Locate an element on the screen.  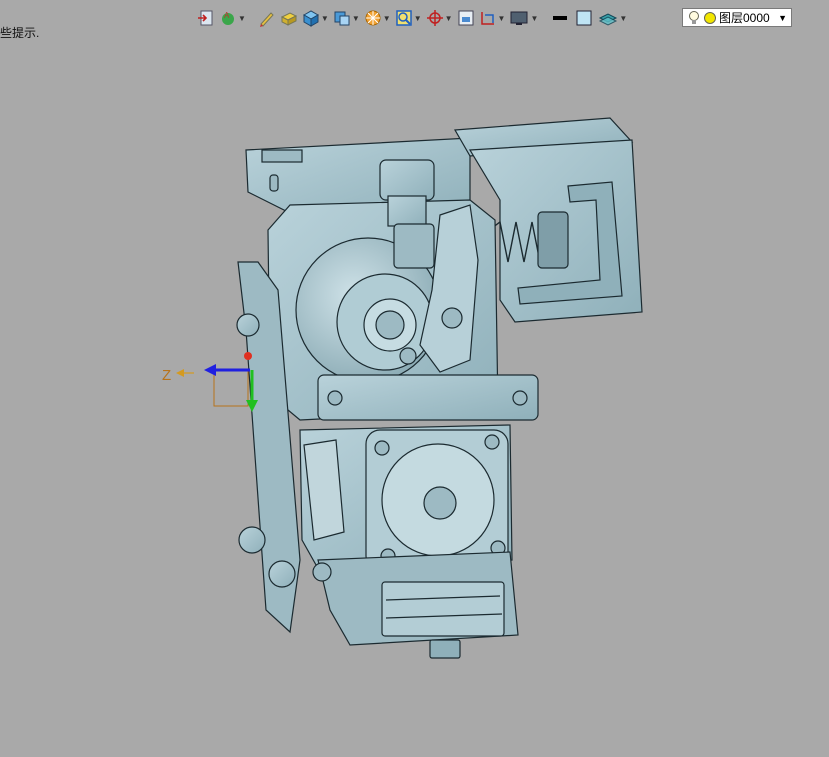
bowden-fitting is located at coordinates (407, 180).